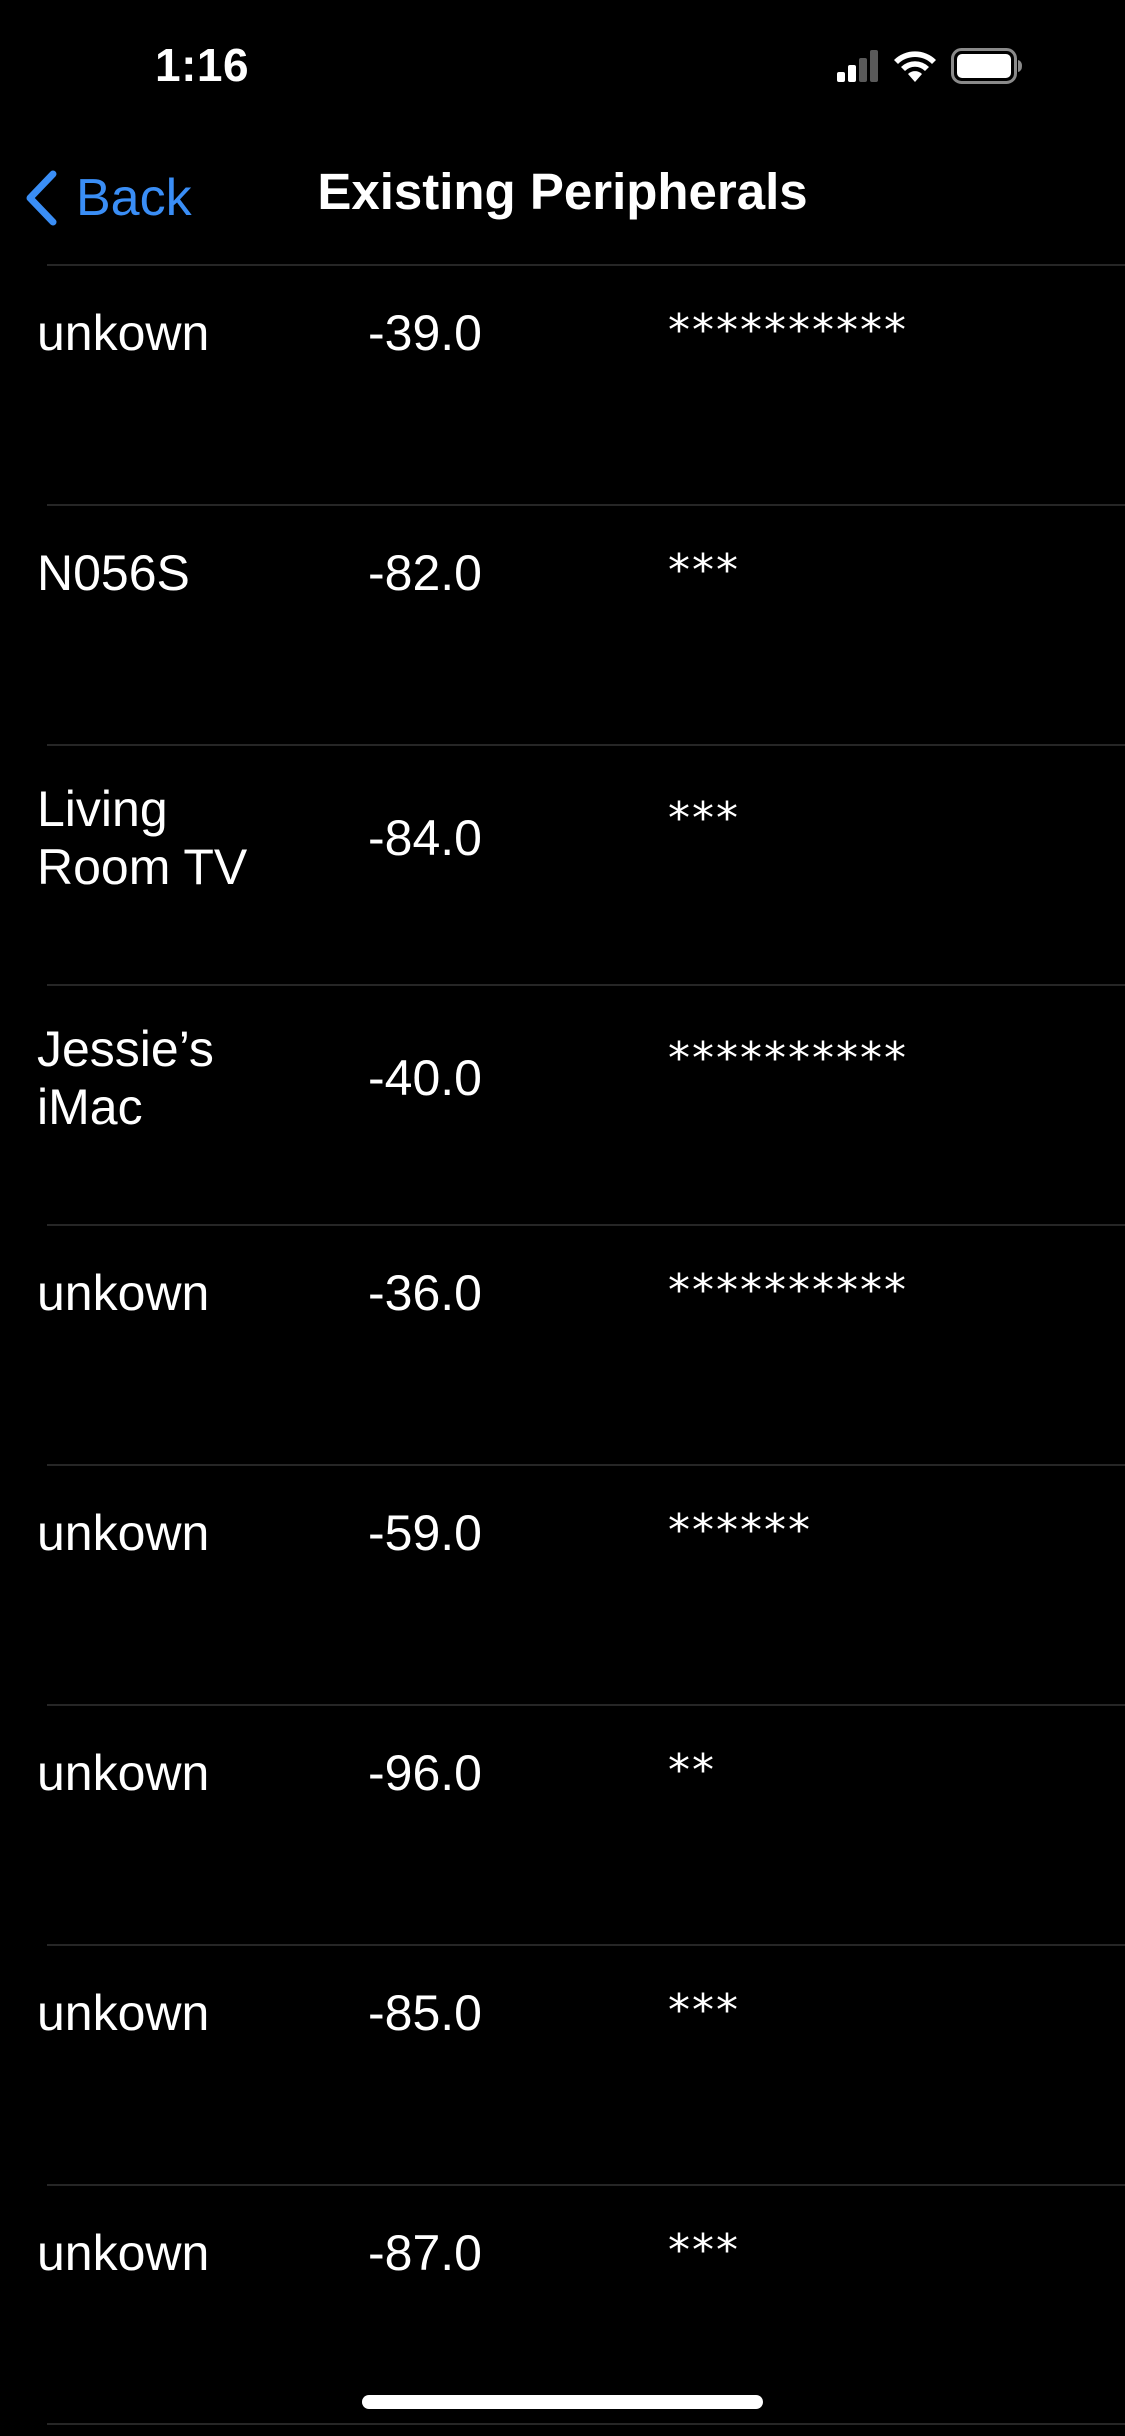 This screenshot has height=2436, width=1125. I want to click on peripheral-rssi: -96.0, so click(425, 1773).